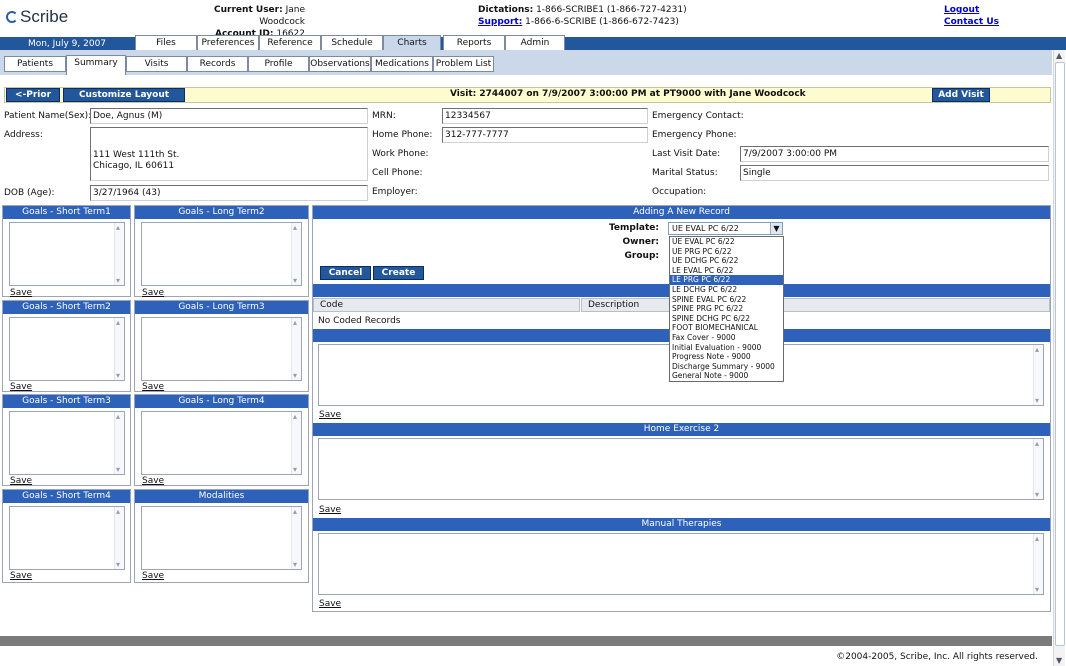 Image resolution: width=1066 pixels, height=666 pixels. What do you see at coordinates (1059, 660) in the screenshot?
I see `scroll-down-icon: ▼` at bounding box center [1059, 660].